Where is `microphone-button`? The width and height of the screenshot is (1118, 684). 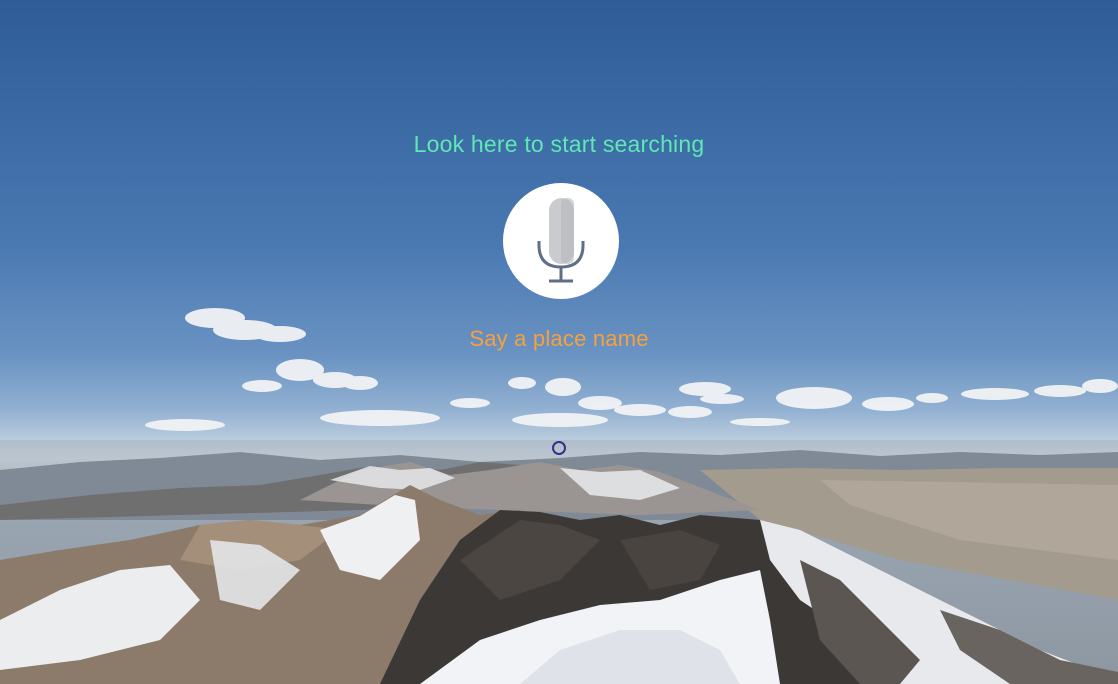 microphone-button is located at coordinates (561, 241).